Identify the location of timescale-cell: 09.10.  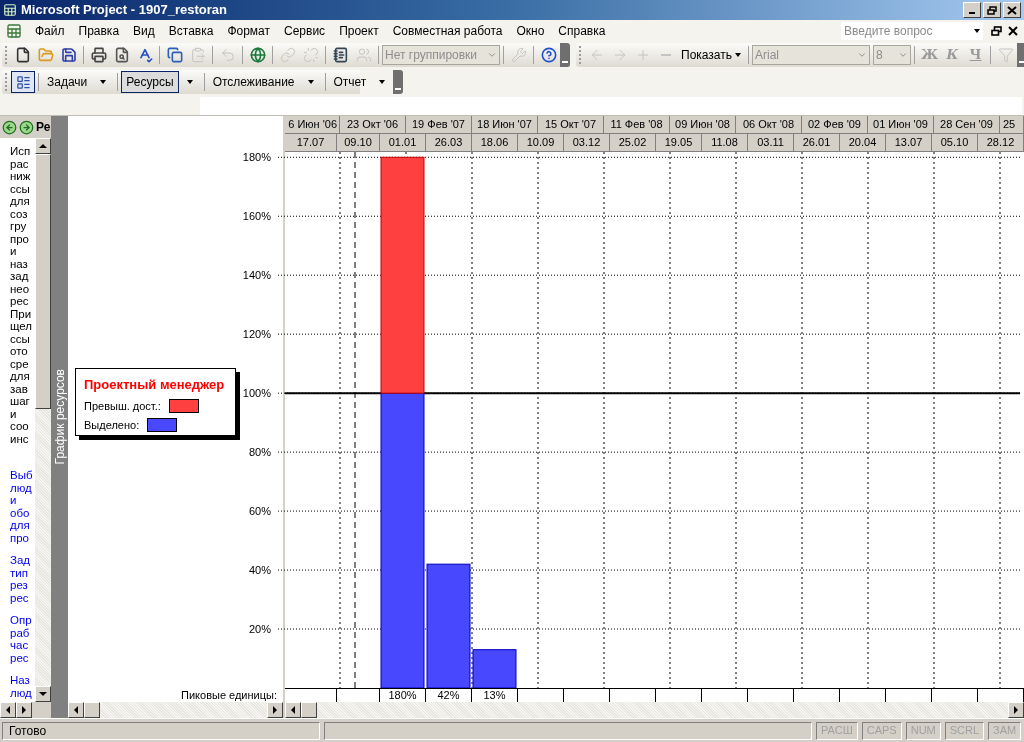
(358, 143).